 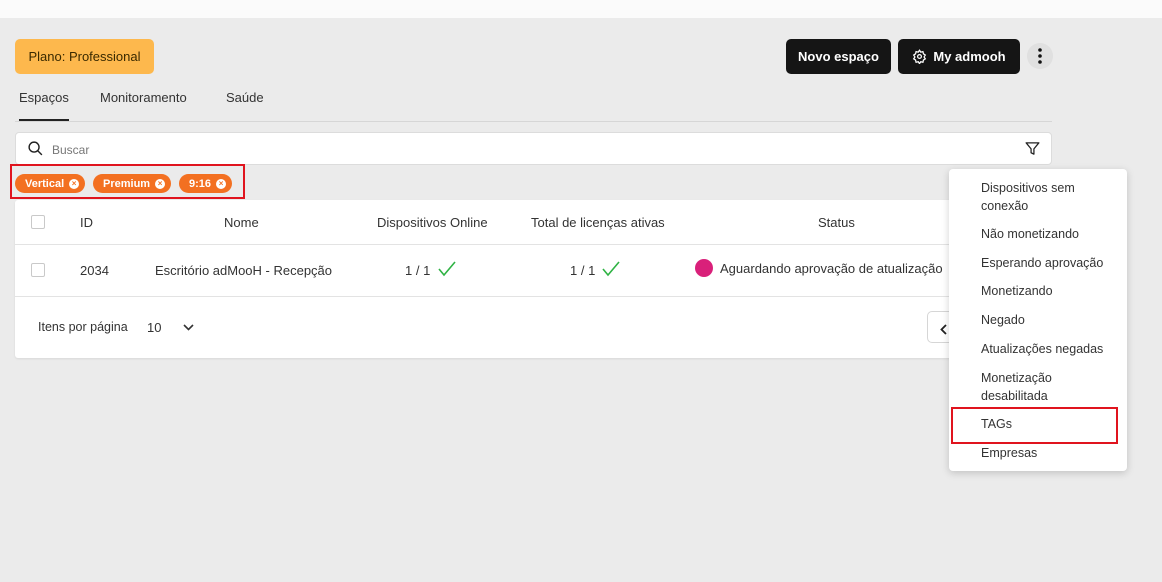 I want to click on tab-saude: Saúde, so click(x=245, y=104).